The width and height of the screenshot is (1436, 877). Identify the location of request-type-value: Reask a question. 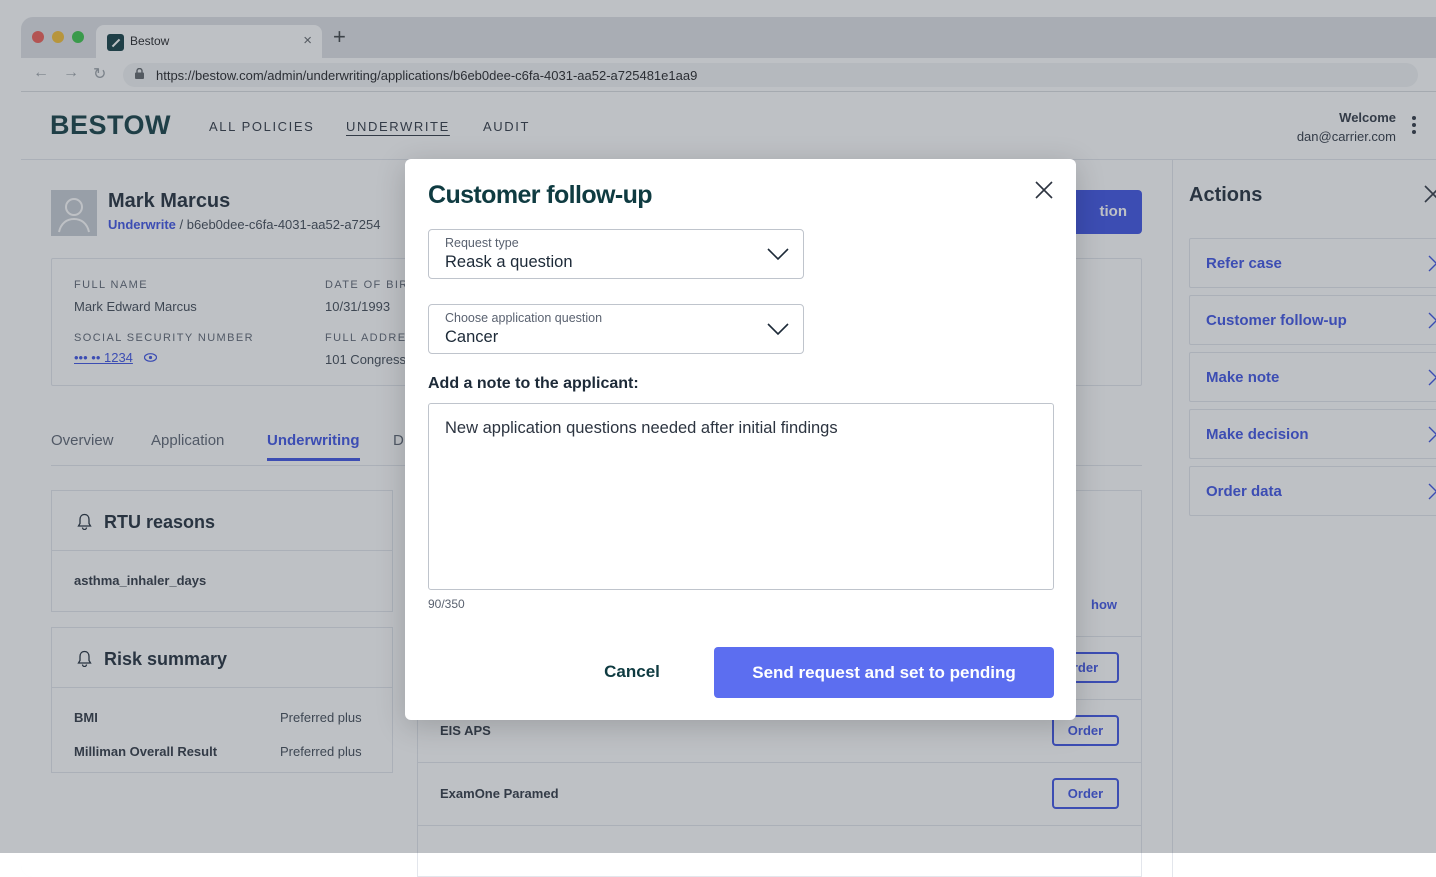
(509, 262).